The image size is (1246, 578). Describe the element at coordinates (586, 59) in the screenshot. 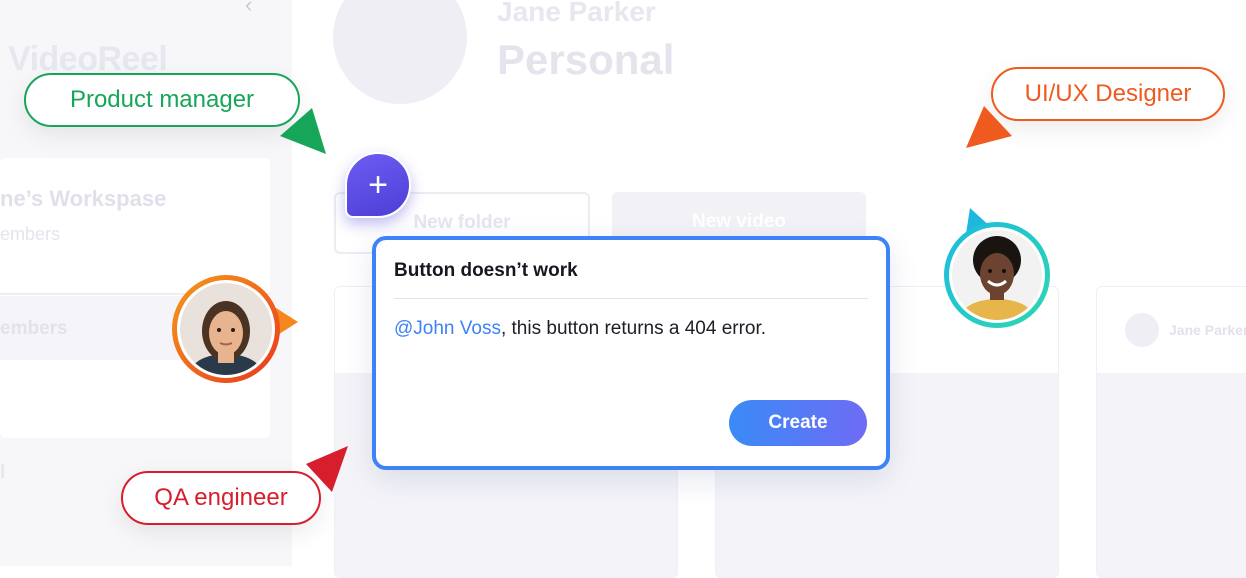

I see `page-title: Personal` at that location.